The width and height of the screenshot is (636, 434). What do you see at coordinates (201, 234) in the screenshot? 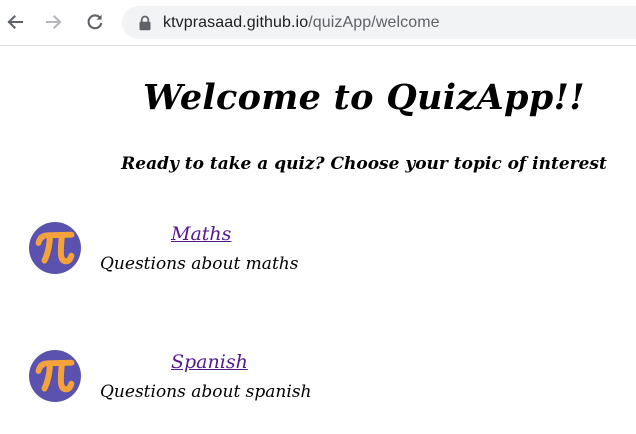
I see `topic-link-maths: Maths` at bounding box center [201, 234].